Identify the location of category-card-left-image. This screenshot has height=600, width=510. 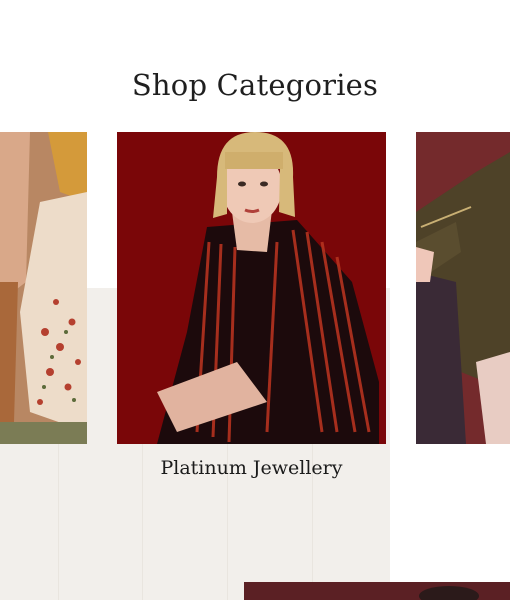
(43, 288).